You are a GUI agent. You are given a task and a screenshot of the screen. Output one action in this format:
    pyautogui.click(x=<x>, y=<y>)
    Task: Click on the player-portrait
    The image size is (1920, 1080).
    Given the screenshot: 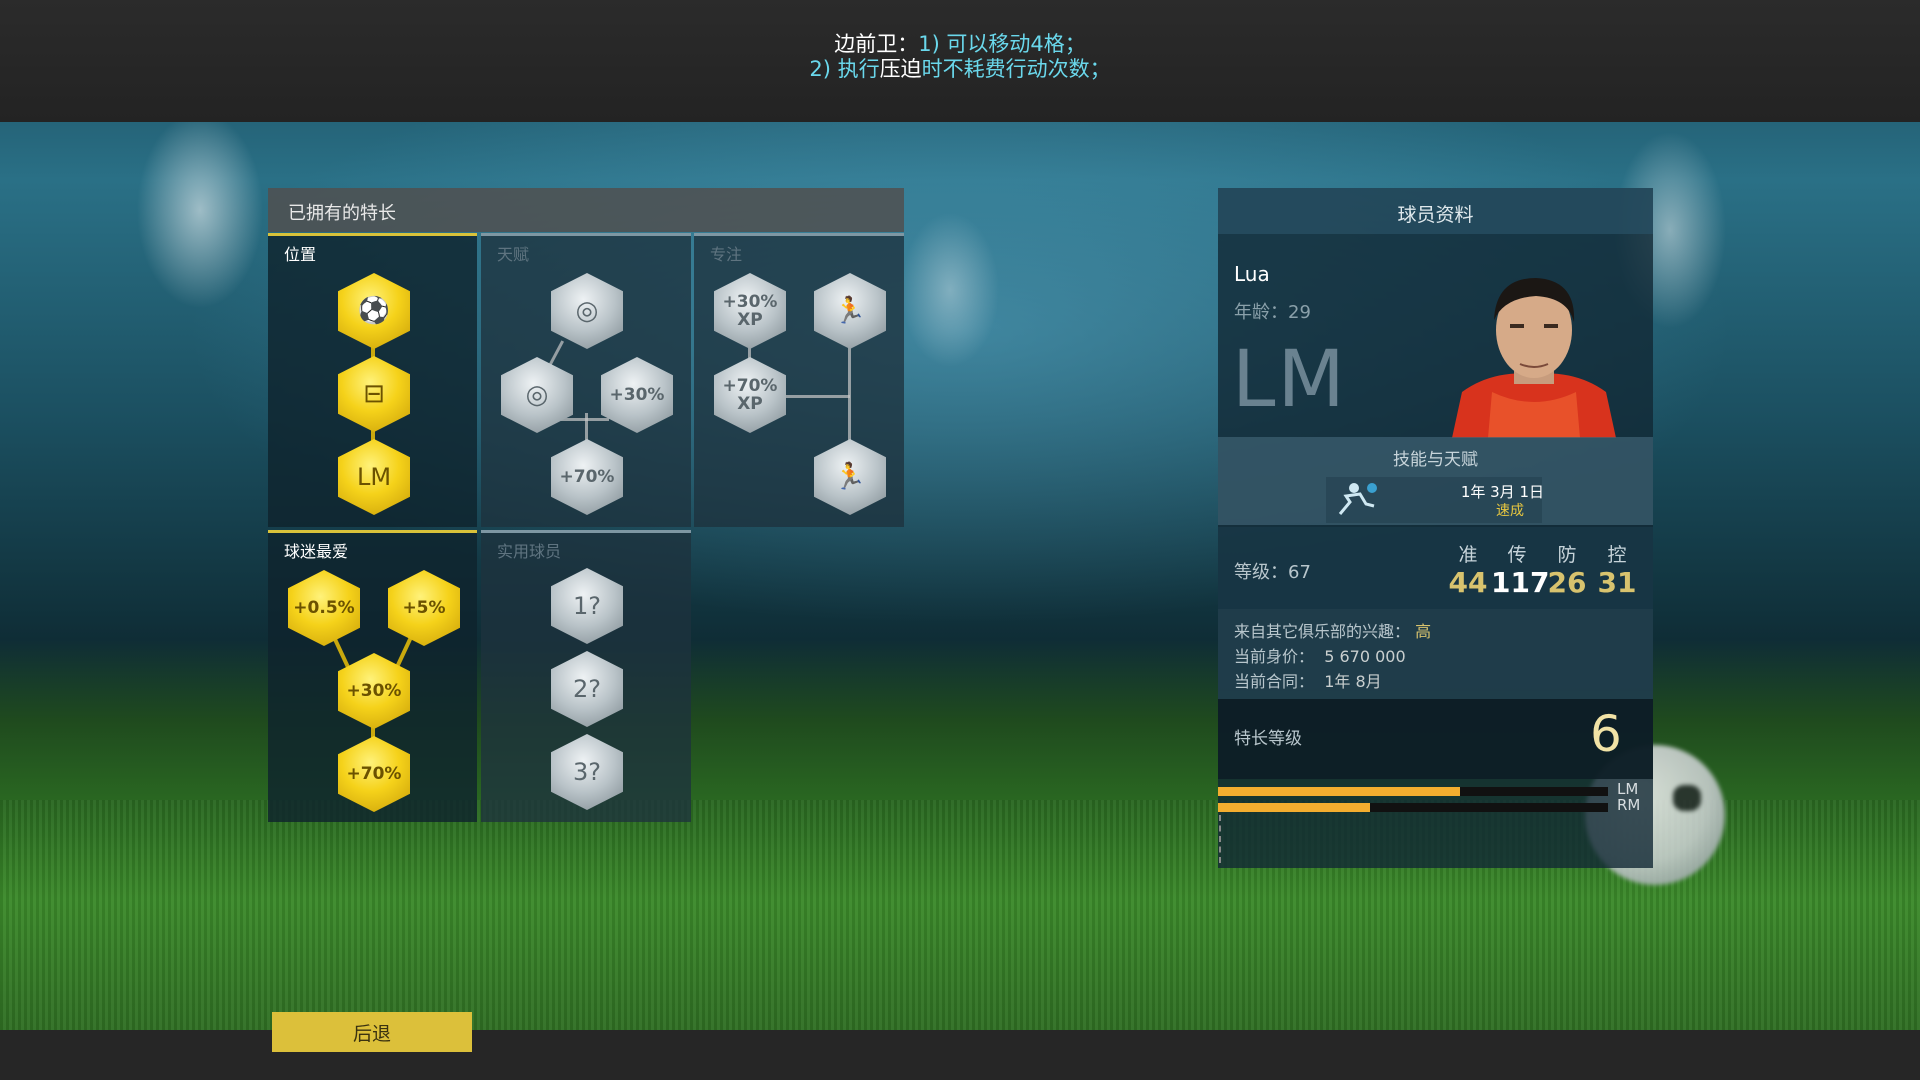 What is the action you would take?
    pyautogui.click(x=1534, y=355)
    